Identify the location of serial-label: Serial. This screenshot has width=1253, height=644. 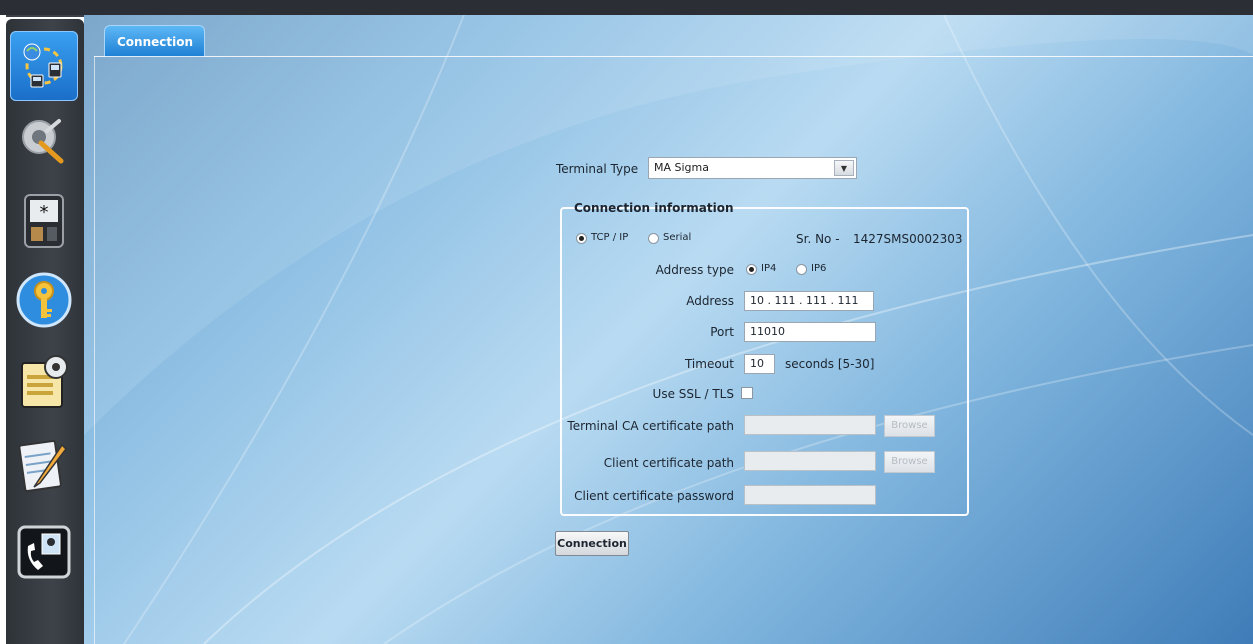
(677, 237).